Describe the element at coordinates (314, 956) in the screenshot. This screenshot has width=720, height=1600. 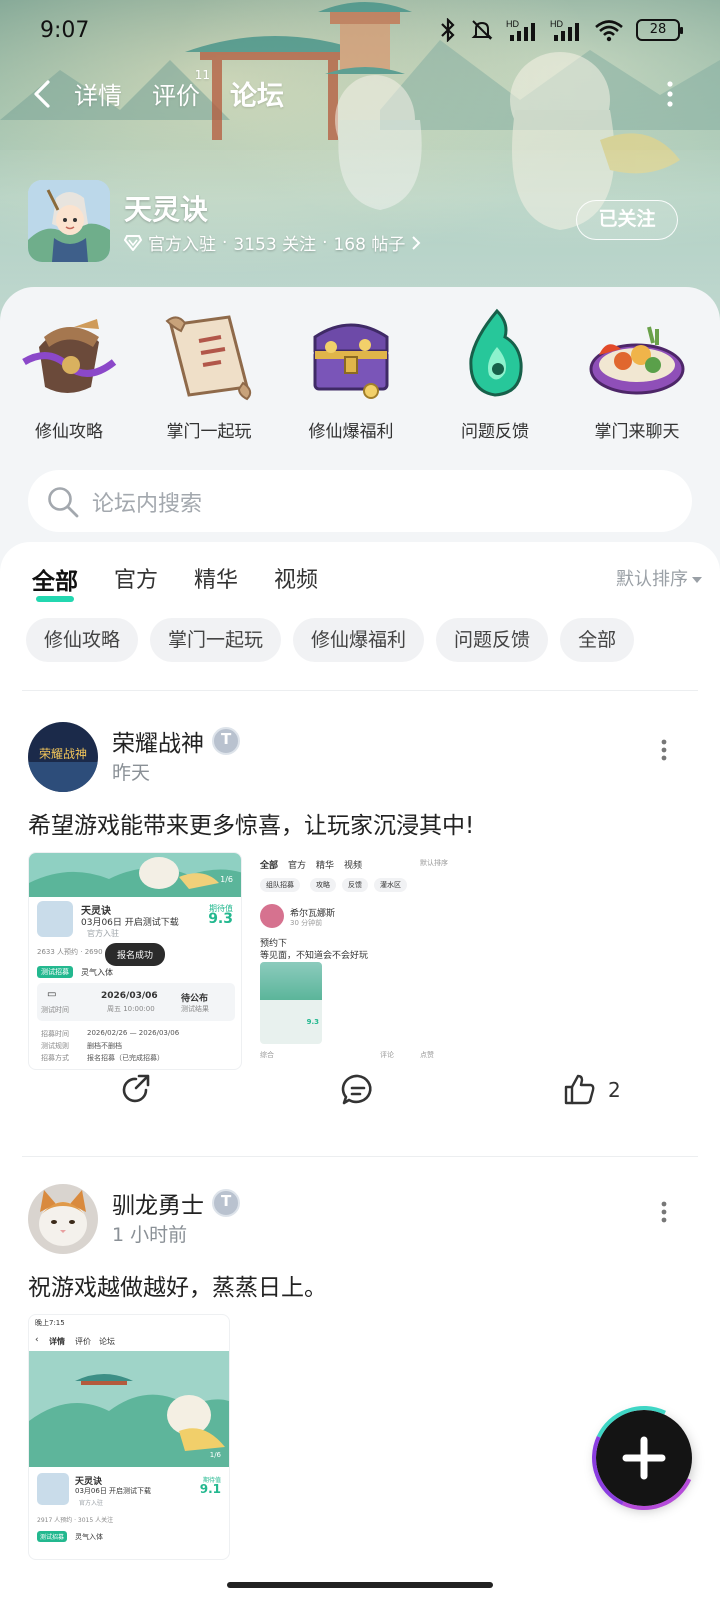
I see `mini-line: 等见面，不知道会不会好玩` at that location.